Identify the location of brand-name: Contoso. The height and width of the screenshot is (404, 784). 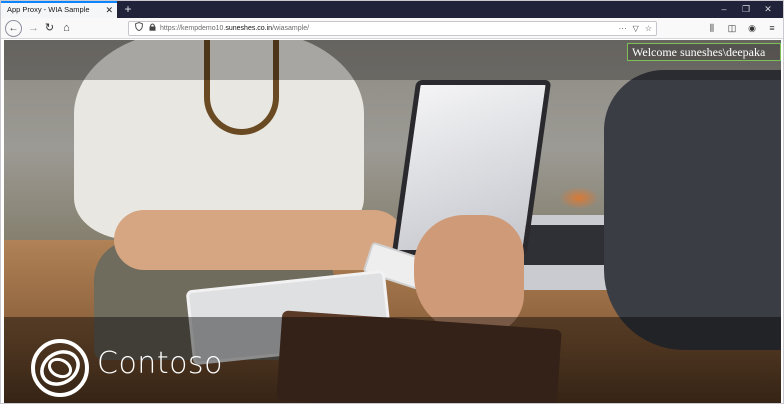
(160, 363).